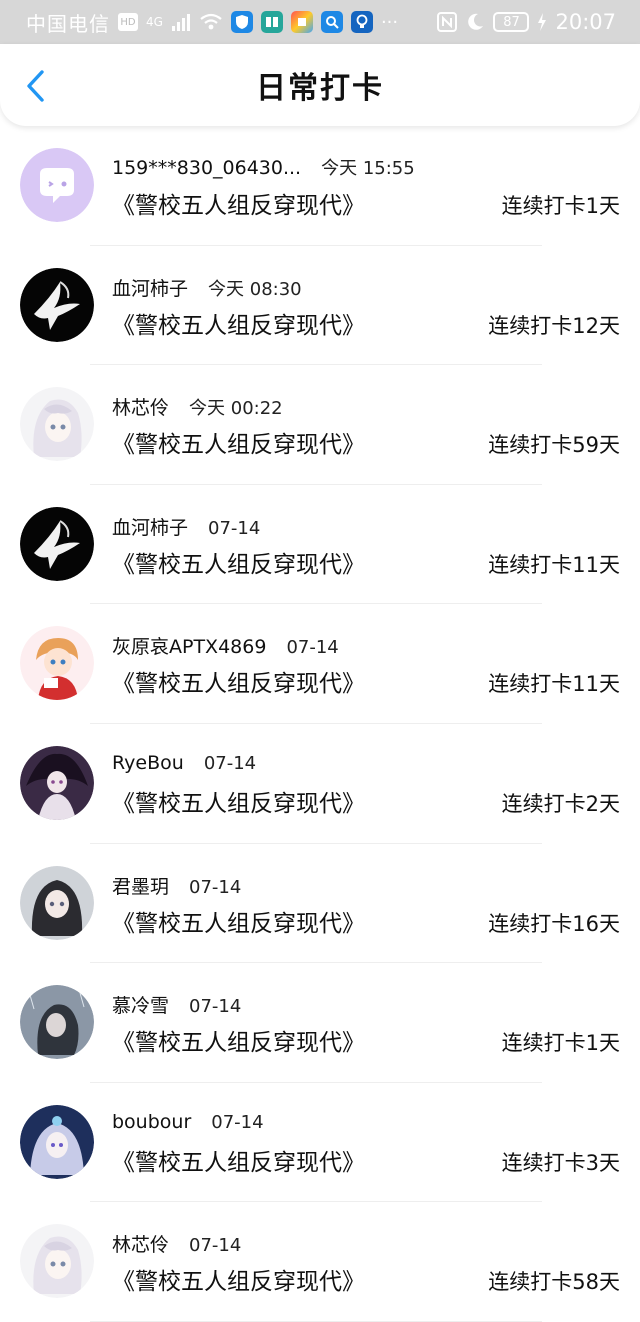 Image resolution: width=640 pixels, height=1322 pixels. I want to click on item-meta: 慕冷雪 07-14, so click(176, 1004).